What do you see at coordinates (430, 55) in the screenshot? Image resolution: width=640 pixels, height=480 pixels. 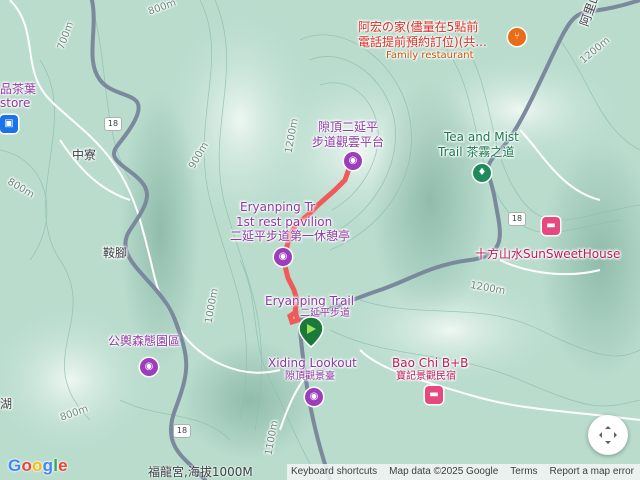 I see `restaurant-category: Family restaurant` at bounding box center [430, 55].